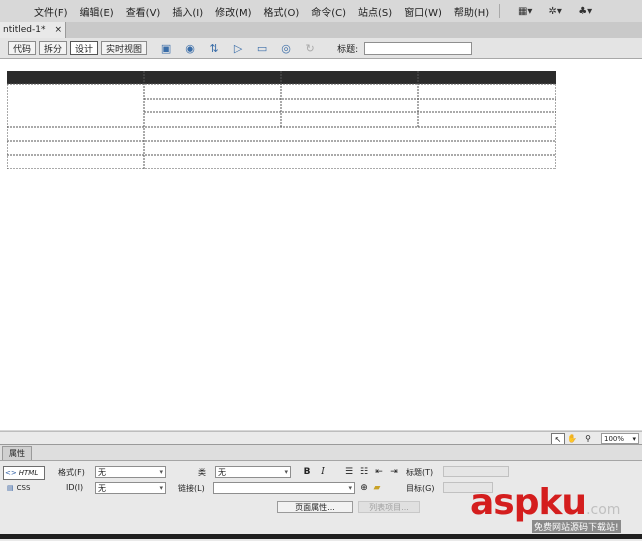 The height and width of the screenshot is (541, 642). What do you see at coordinates (328, 11) in the screenshot?
I see `menu-commands: 命令(C)` at bounding box center [328, 11].